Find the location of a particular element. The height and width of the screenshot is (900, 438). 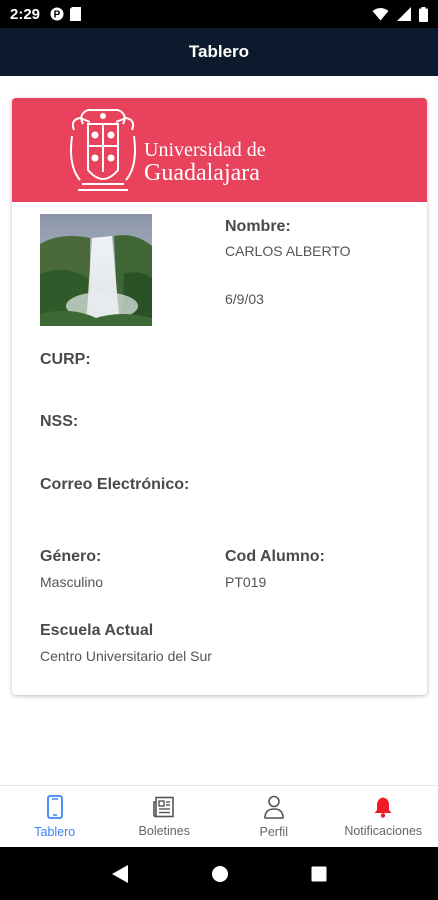

recents-icon is located at coordinates (319, 874).